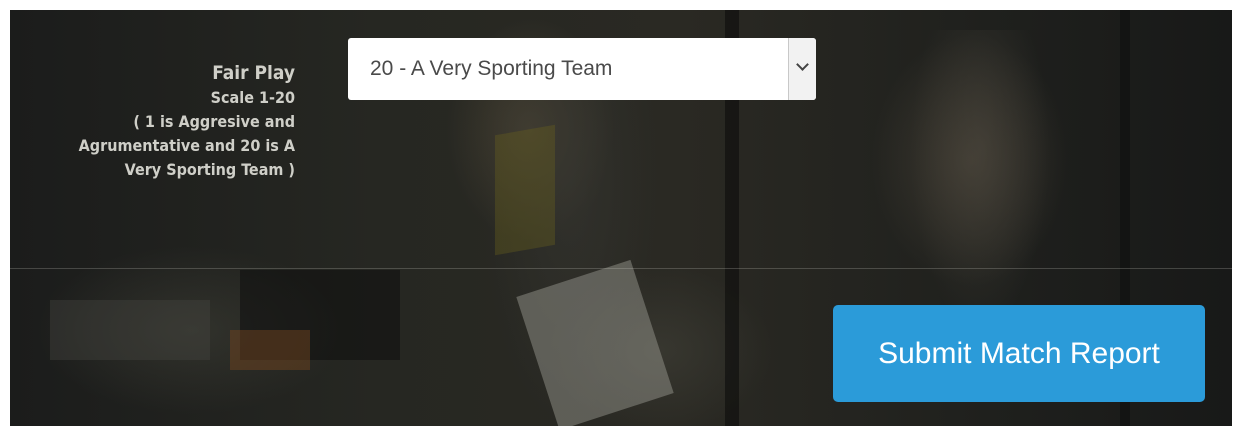 The image size is (1241, 426). I want to click on fair-play-scale: Scale 1-20, so click(252, 97).